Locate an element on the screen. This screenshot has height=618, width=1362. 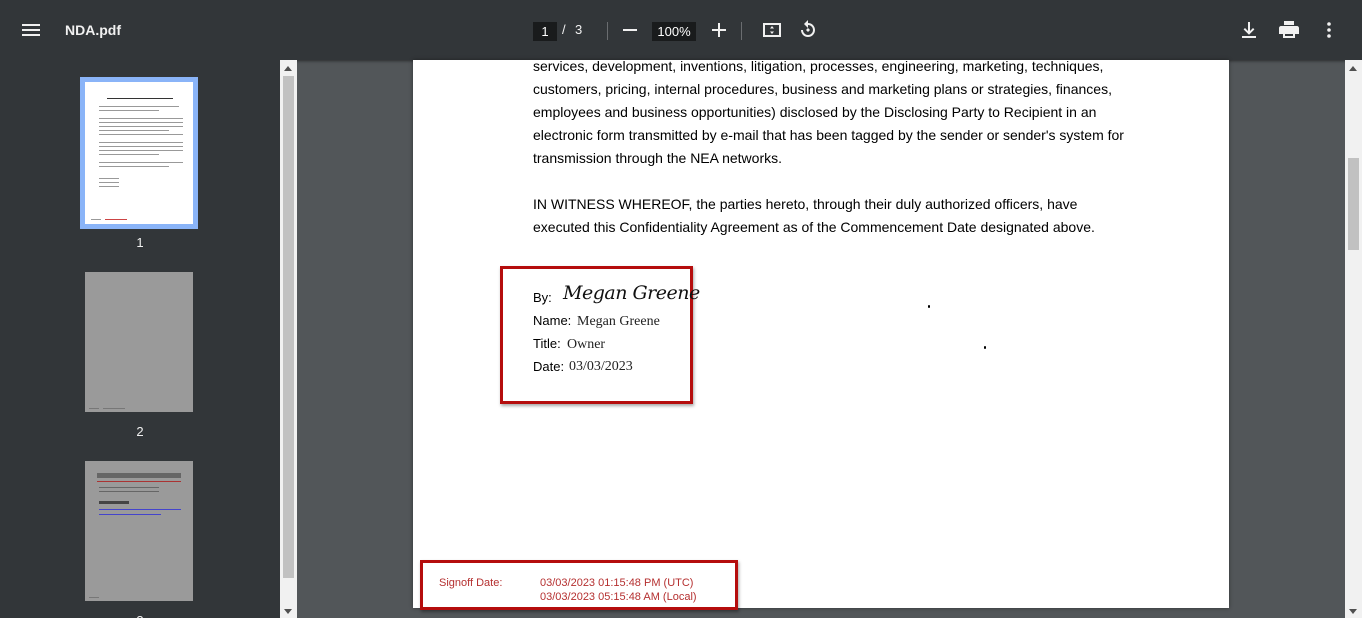
thumbnail-label-3: 3 is located at coordinates (140, 615).